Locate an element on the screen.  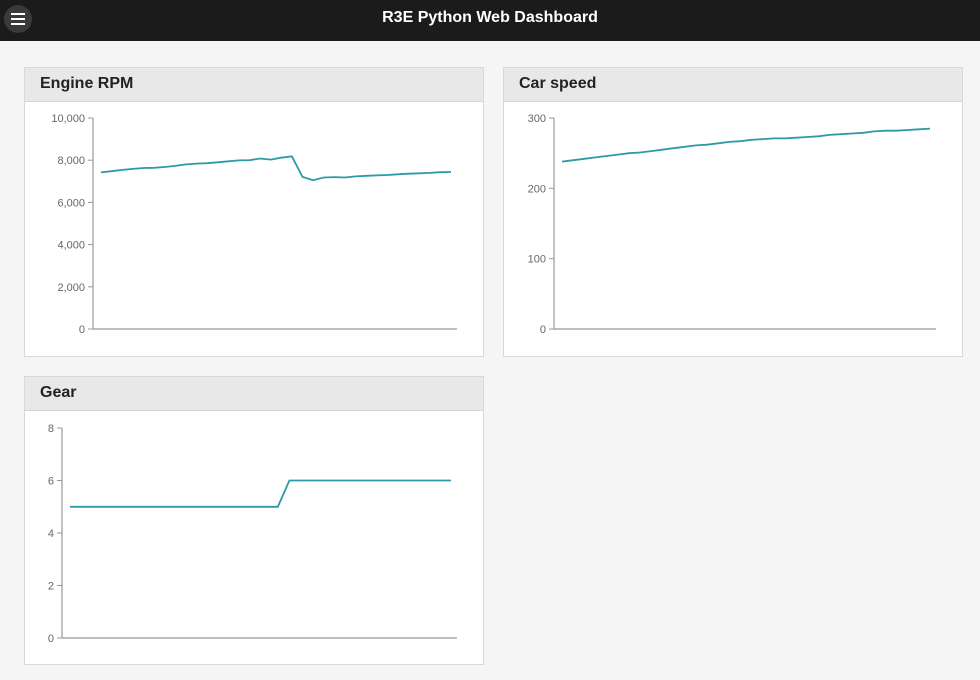
y-tick-label: 10,000 is located at coordinates (68, 119).